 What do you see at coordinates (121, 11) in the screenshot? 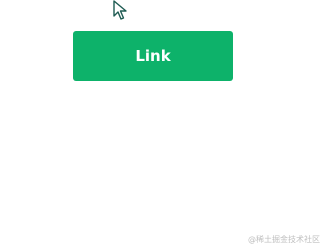
I see `mouse-cursor-icon` at bounding box center [121, 11].